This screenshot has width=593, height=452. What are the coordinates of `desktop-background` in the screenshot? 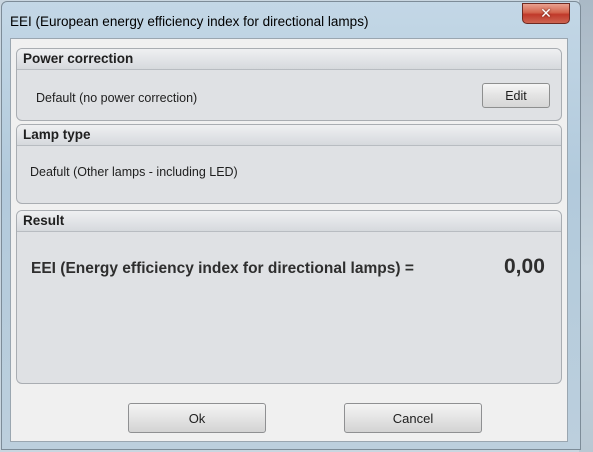 It's located at (586, 226).